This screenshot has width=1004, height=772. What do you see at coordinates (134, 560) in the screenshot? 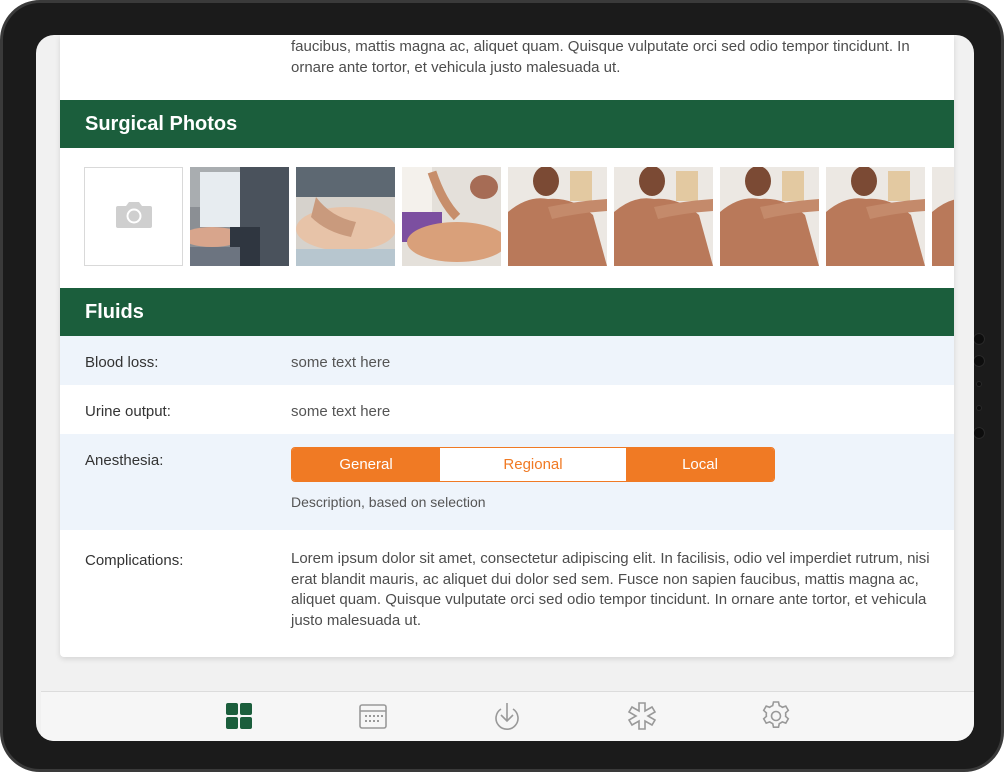
I see `complications-label: Complications:` at bounding box center [134, 560].